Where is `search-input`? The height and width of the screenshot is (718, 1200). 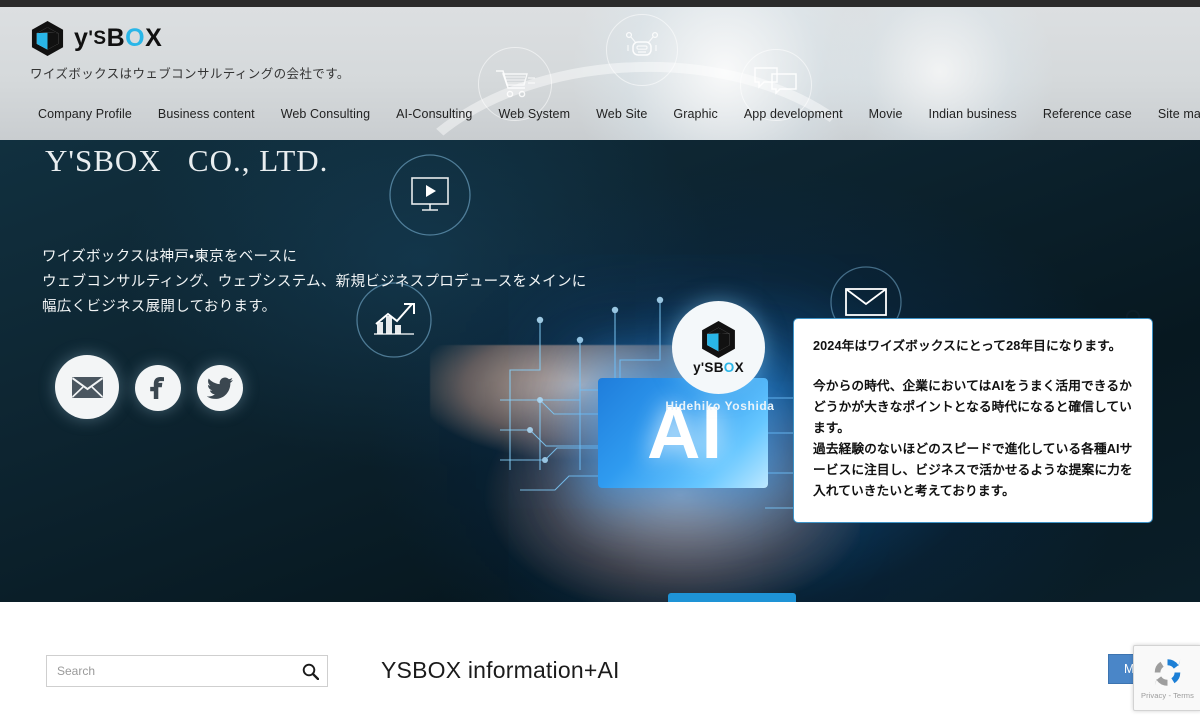
search-input is located at coordinates (170, 671).